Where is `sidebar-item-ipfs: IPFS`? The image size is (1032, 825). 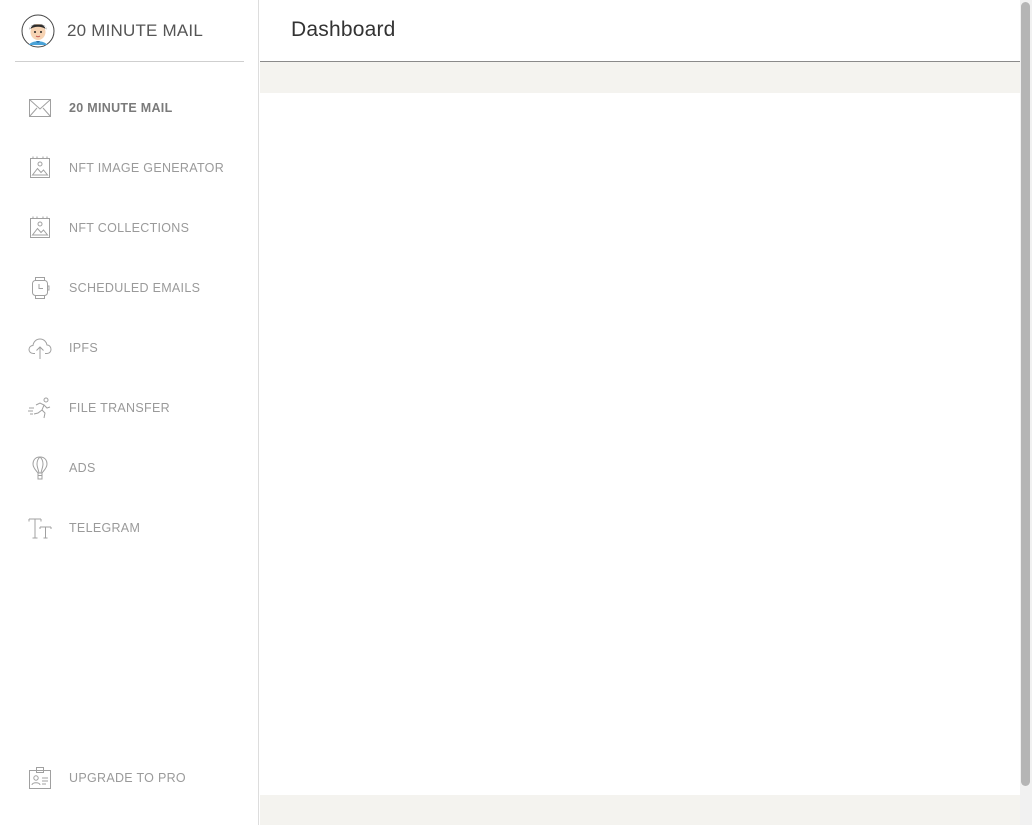
sidebar-item-ipfs: IPFS is located at coordinates (129, 348).